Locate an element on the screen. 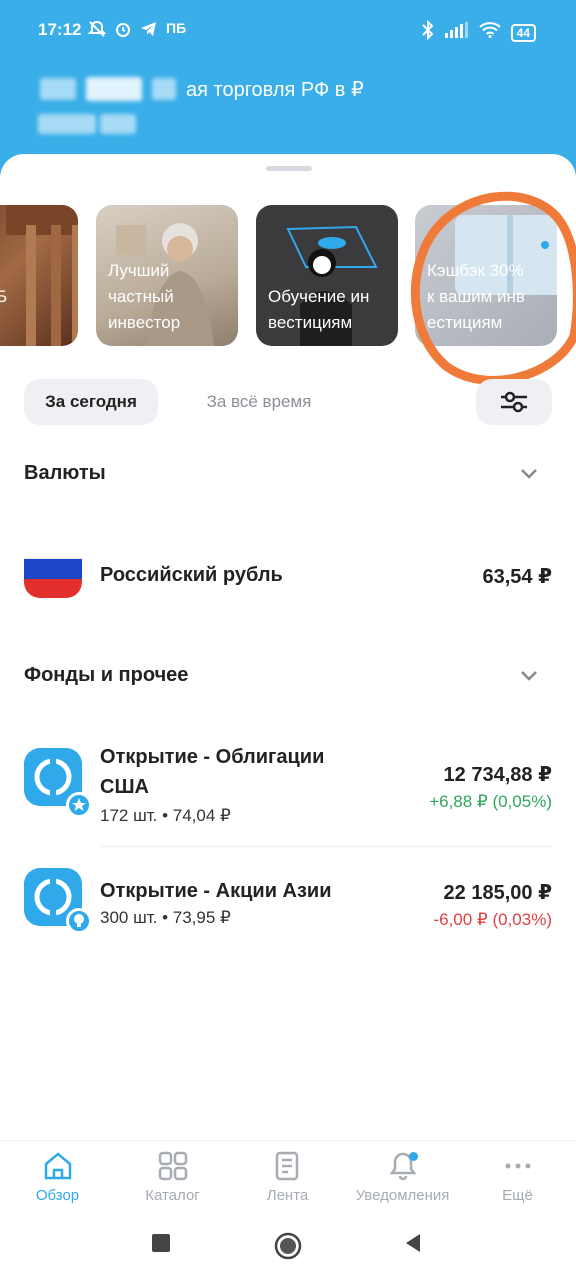 The height and width of the screenshot is (1280, 576). grid-icon is located at coordinates (172, 1166).